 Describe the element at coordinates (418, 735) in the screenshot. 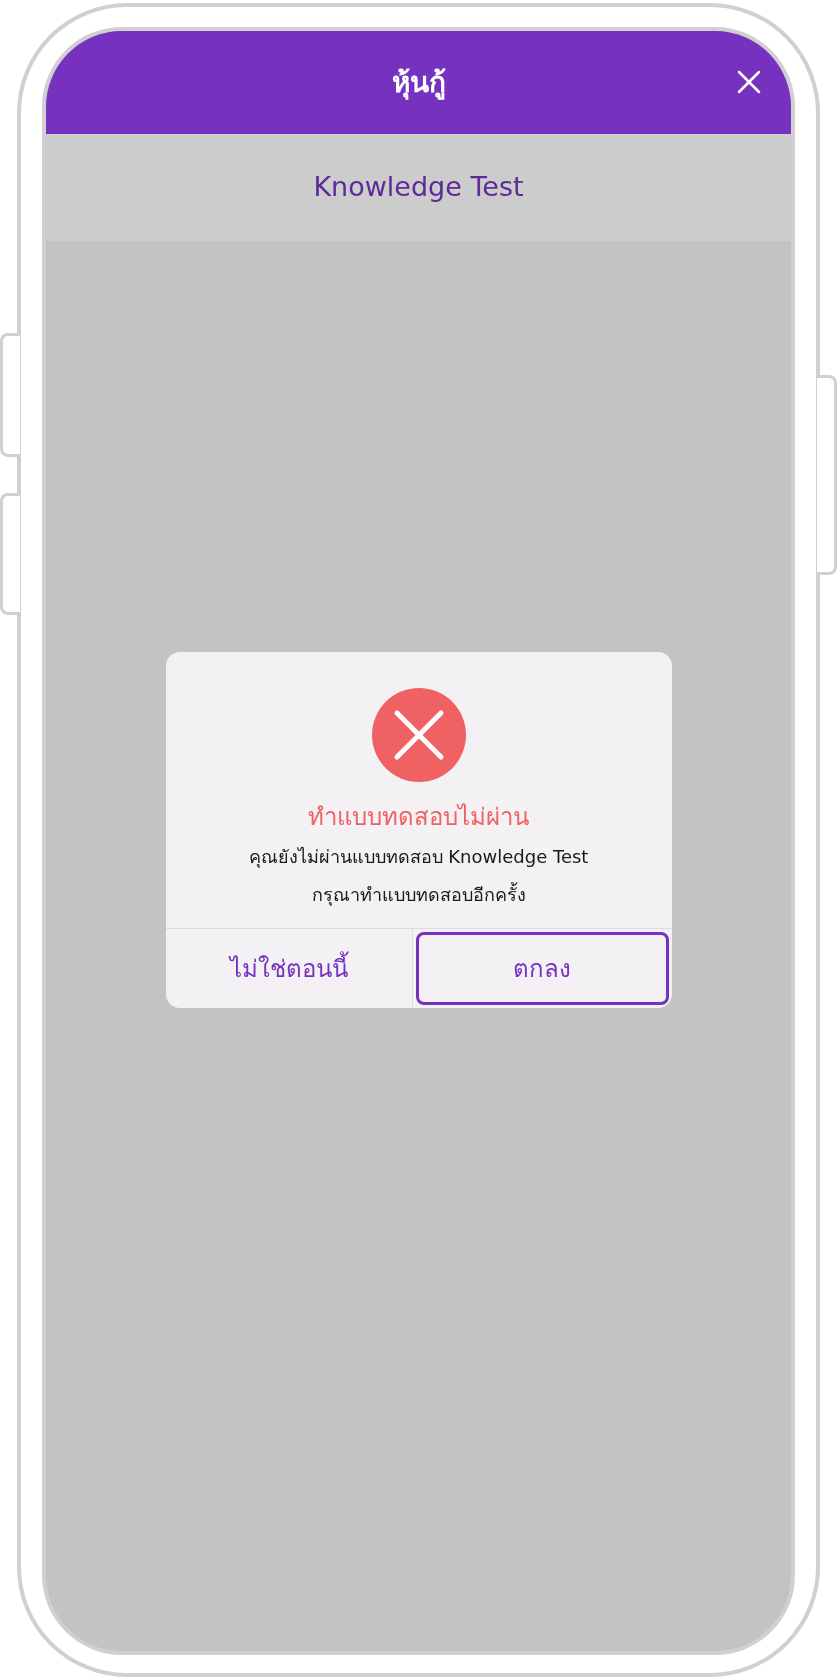

I see `error-icon` at that location.